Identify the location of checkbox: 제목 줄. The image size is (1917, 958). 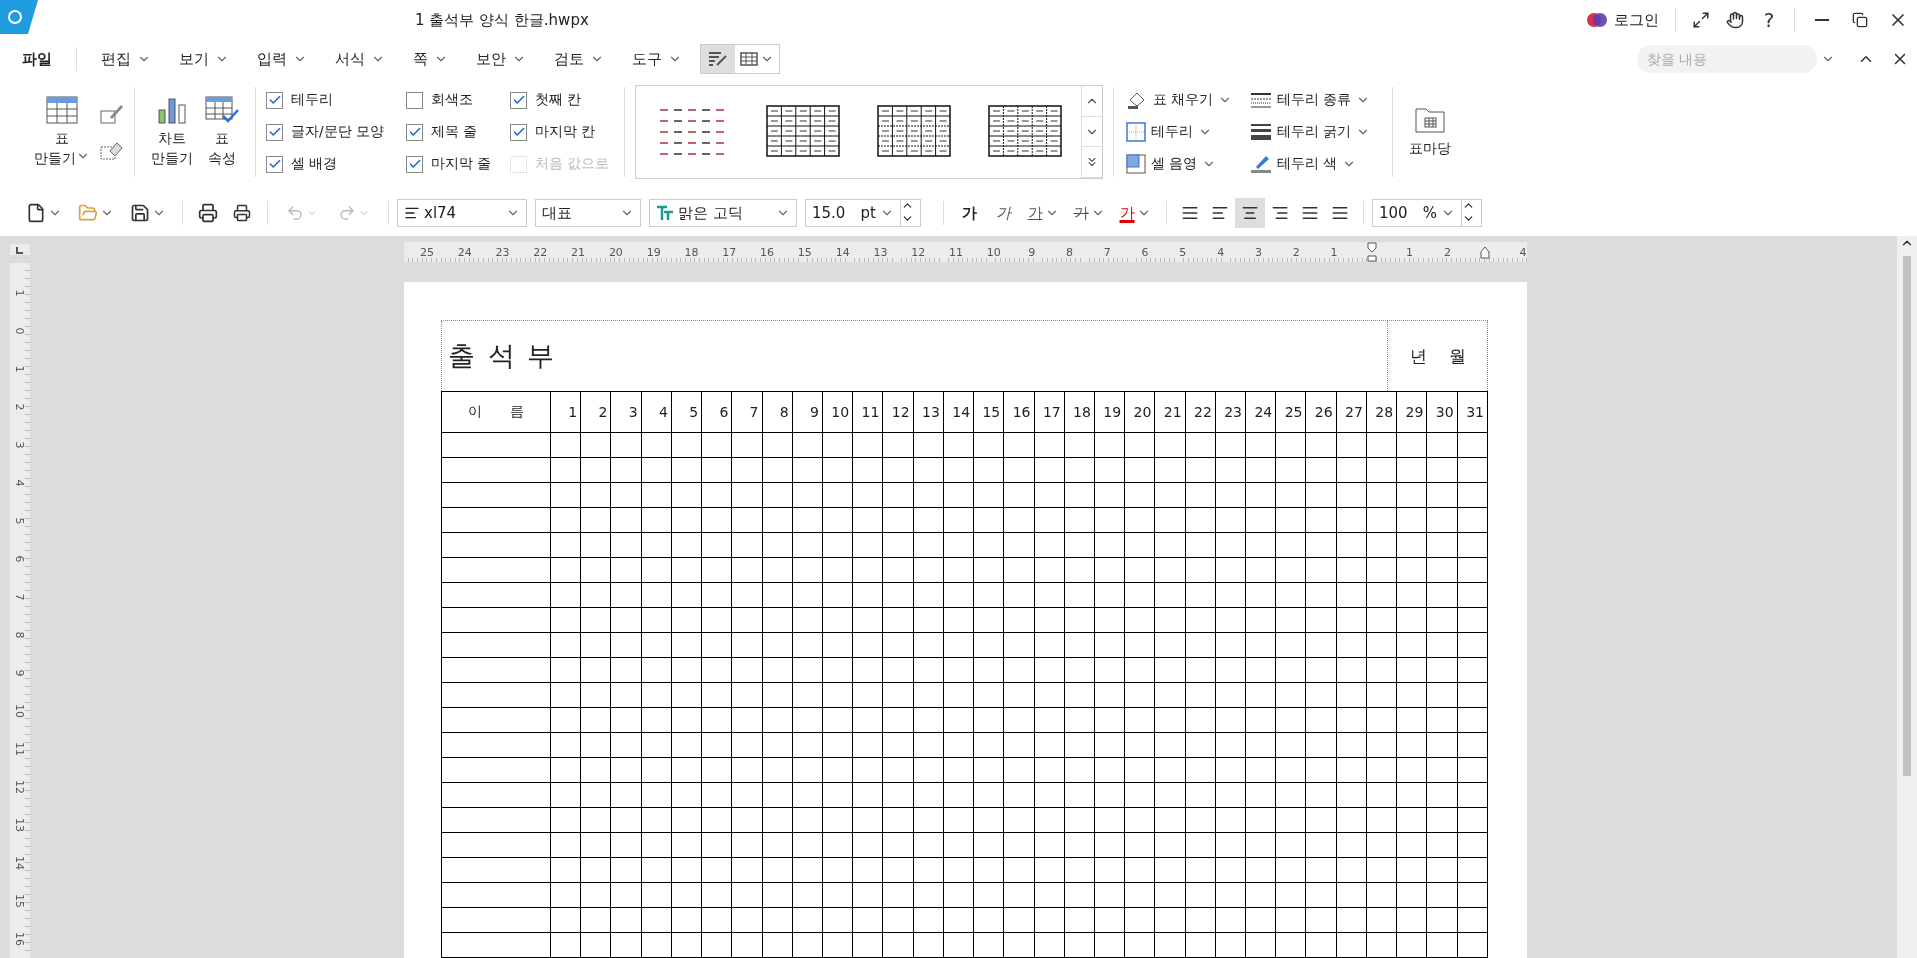
(458, 132).